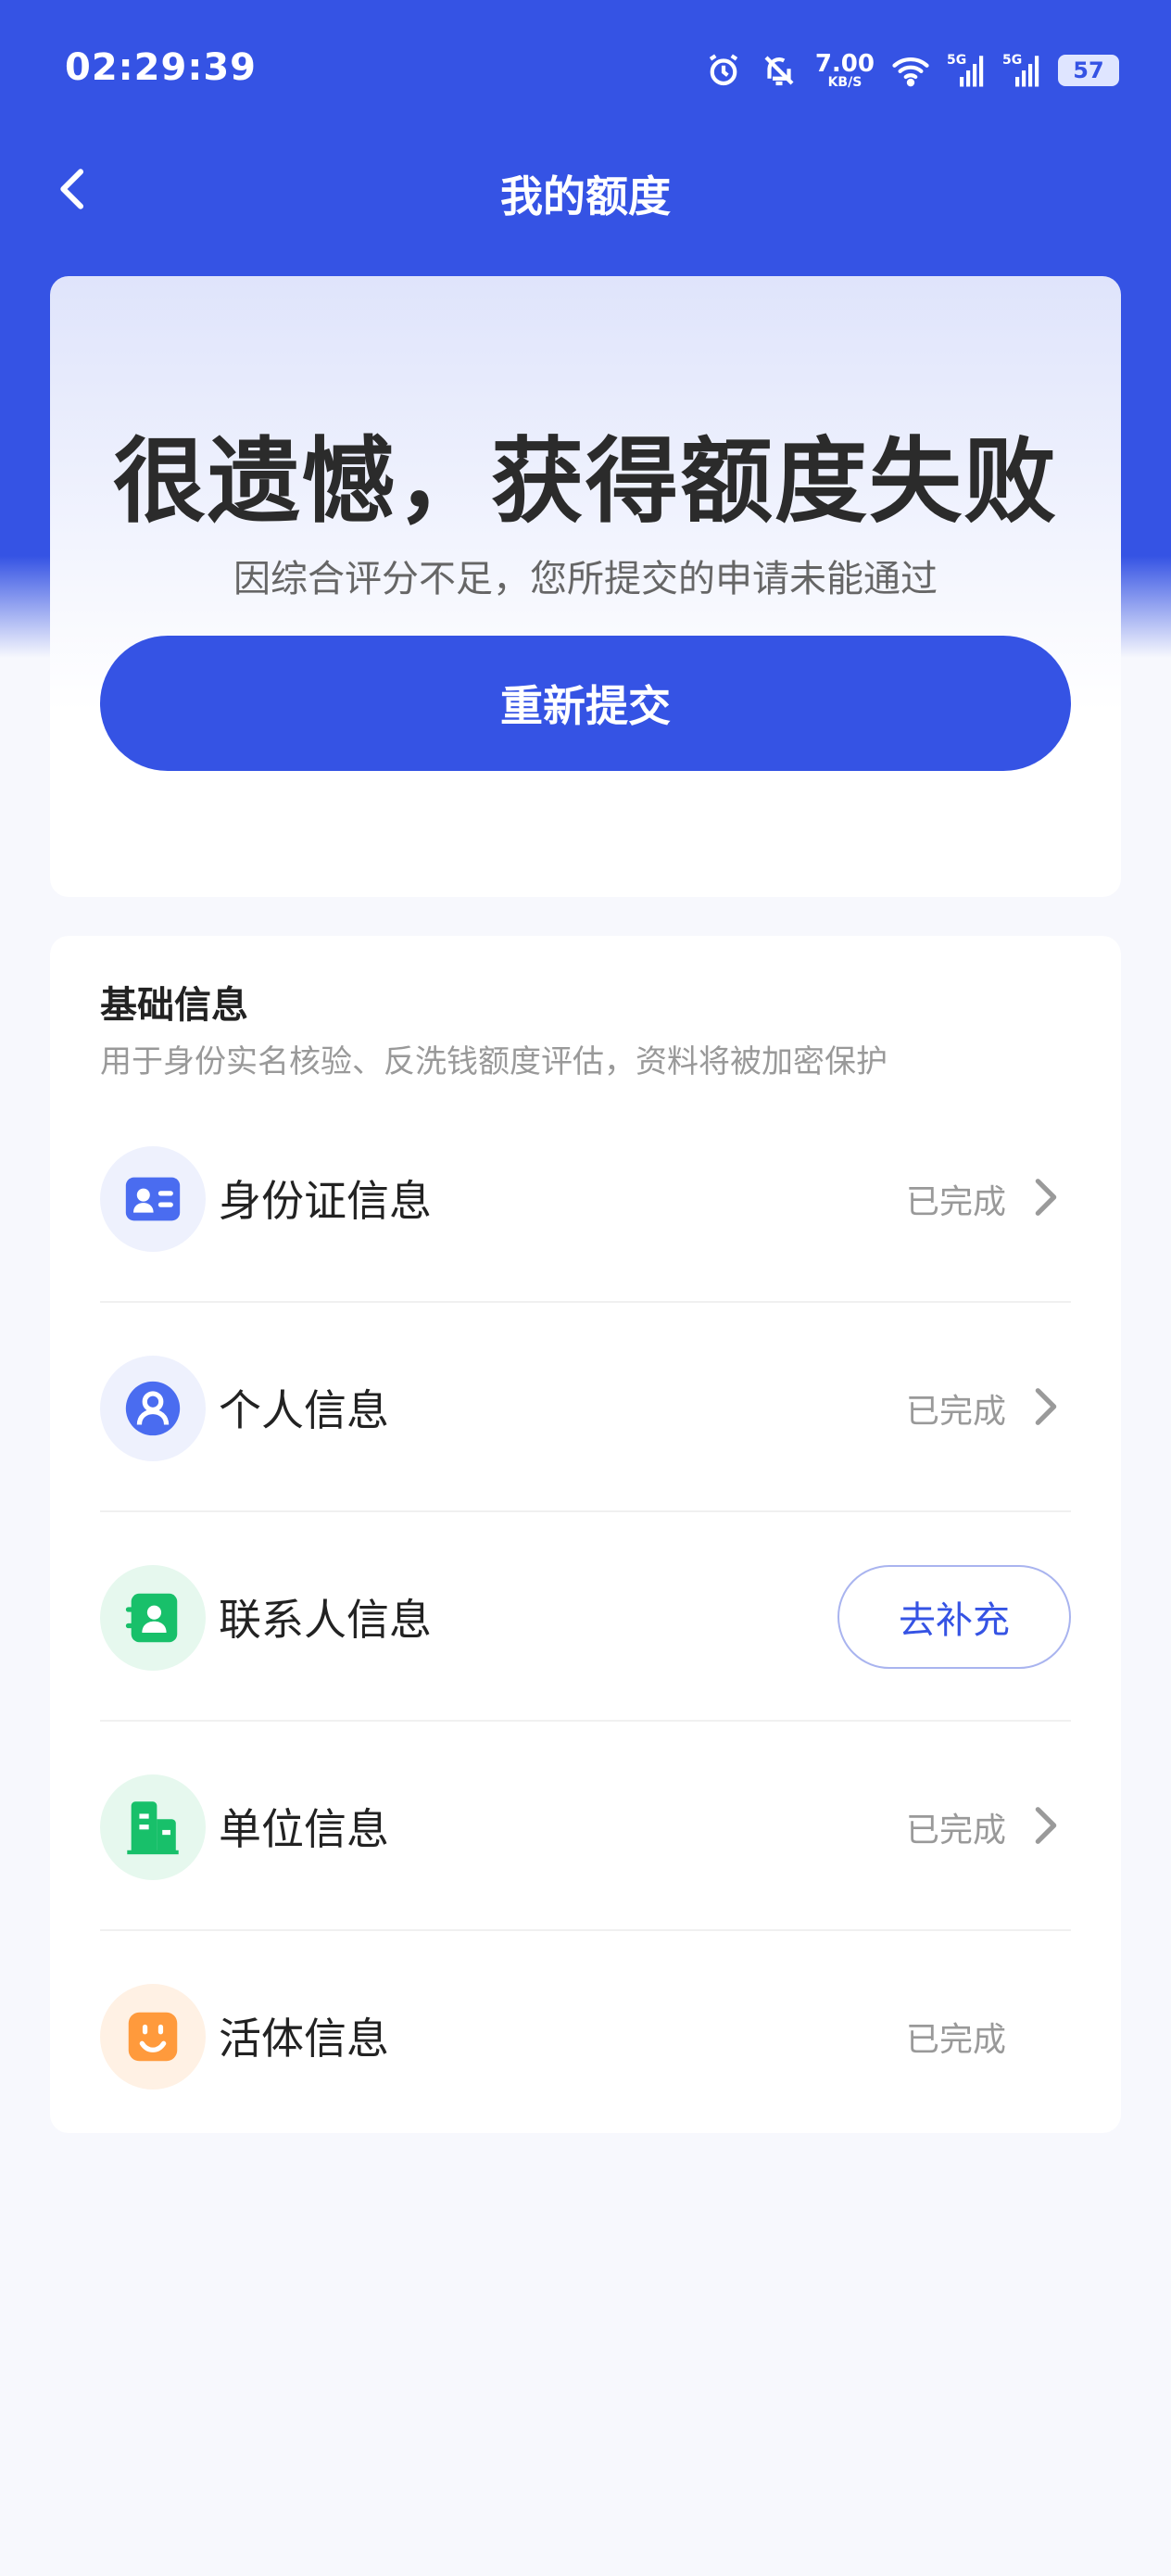  I want to click on mute-icon, so click(779, 71).